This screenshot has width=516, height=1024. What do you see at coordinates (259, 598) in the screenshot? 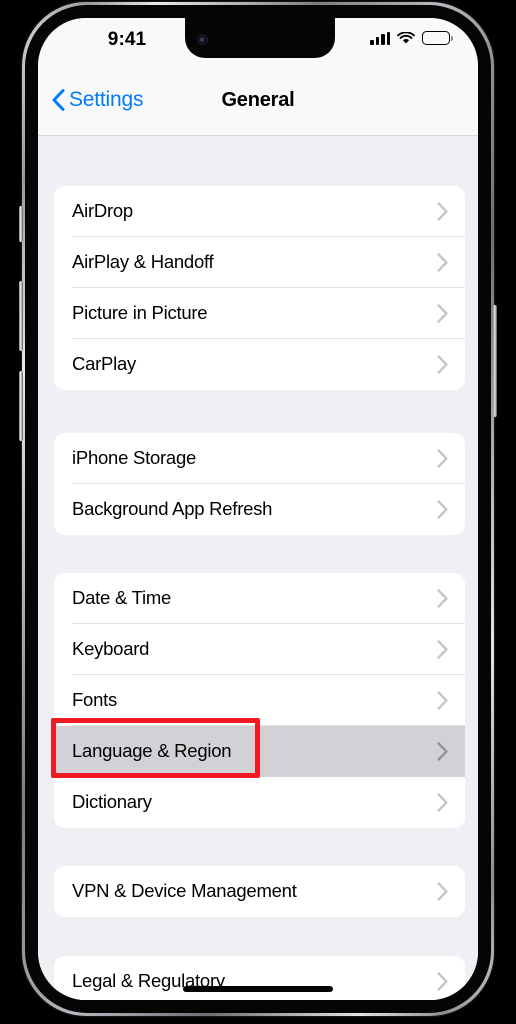
I see `settings-row-date-time: Date & Time` at bounding box center [259, 598].